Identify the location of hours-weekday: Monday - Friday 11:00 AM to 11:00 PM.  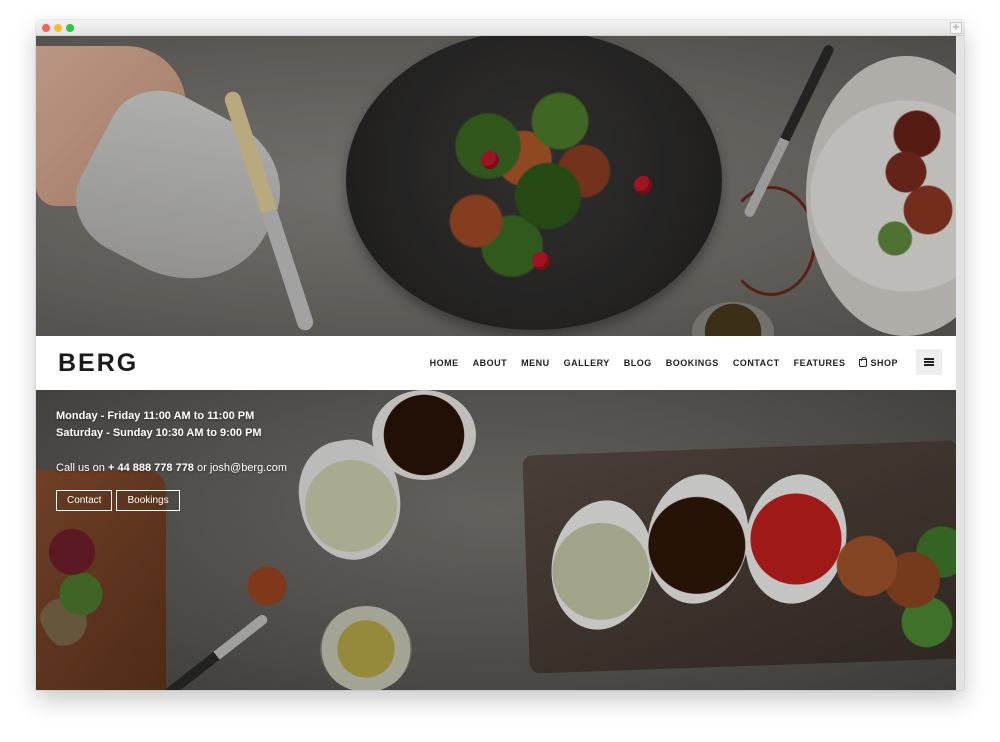
(155, 416).